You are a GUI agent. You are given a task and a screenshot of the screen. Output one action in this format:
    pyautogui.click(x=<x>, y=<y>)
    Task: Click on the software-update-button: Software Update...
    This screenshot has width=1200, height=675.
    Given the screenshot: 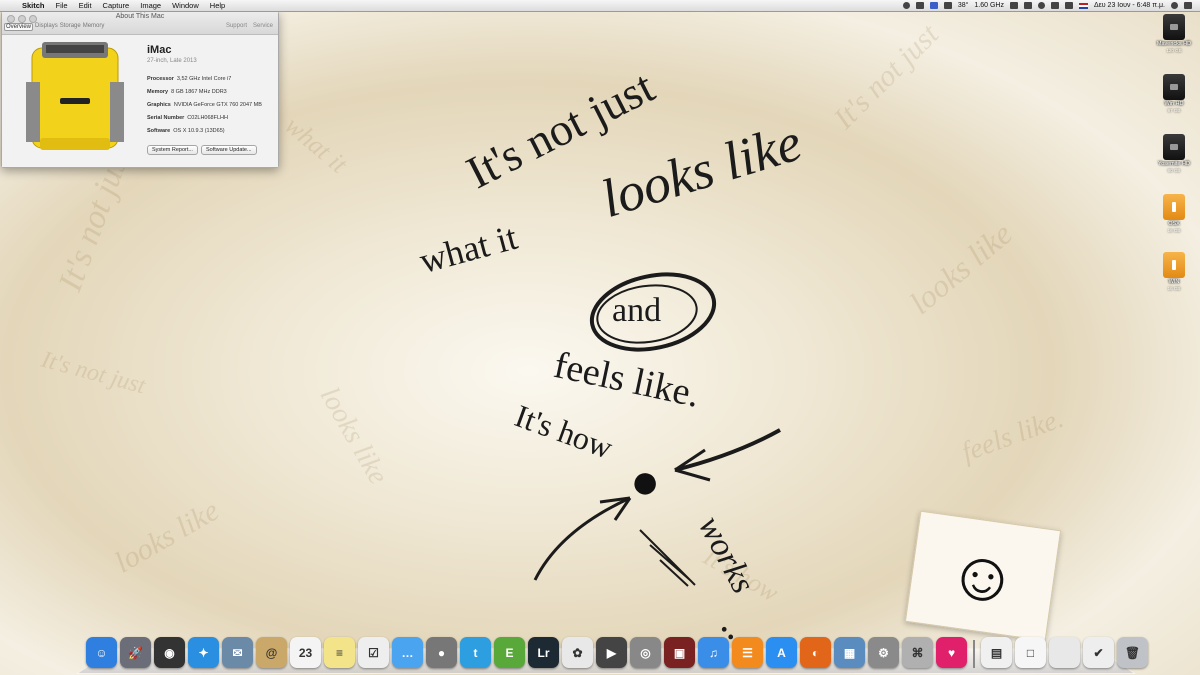 What is the action you would take?
    pyautogui.click(x=229, y=150)
    